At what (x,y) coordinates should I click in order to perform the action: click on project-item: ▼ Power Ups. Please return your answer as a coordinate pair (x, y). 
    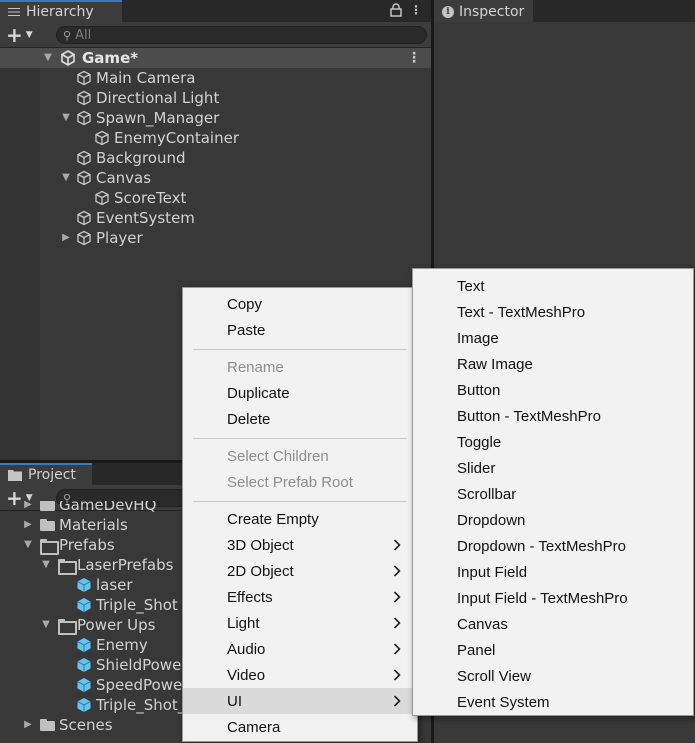
    Looking at the image, I should click on (97, 625).